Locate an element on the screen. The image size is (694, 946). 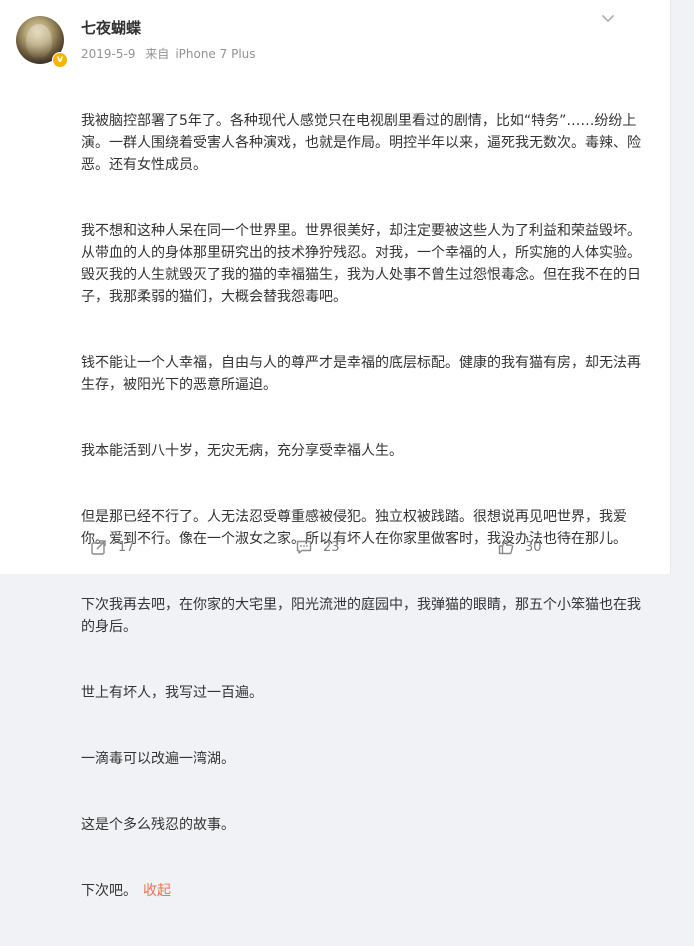
post-paragraph: 我本能活到八十岁，无灾无病，充分享受幸福人生。 is located at coordinates (242, 451).